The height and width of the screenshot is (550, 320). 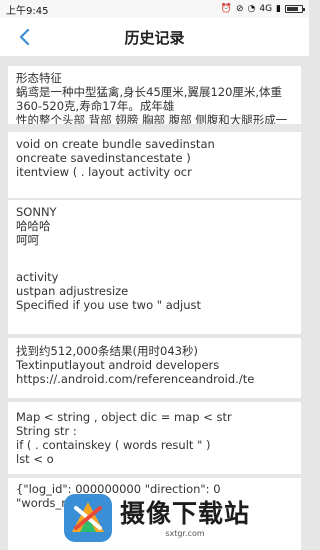 I want to click on record-line: 哈哈哈, so click(x=33, y=226).